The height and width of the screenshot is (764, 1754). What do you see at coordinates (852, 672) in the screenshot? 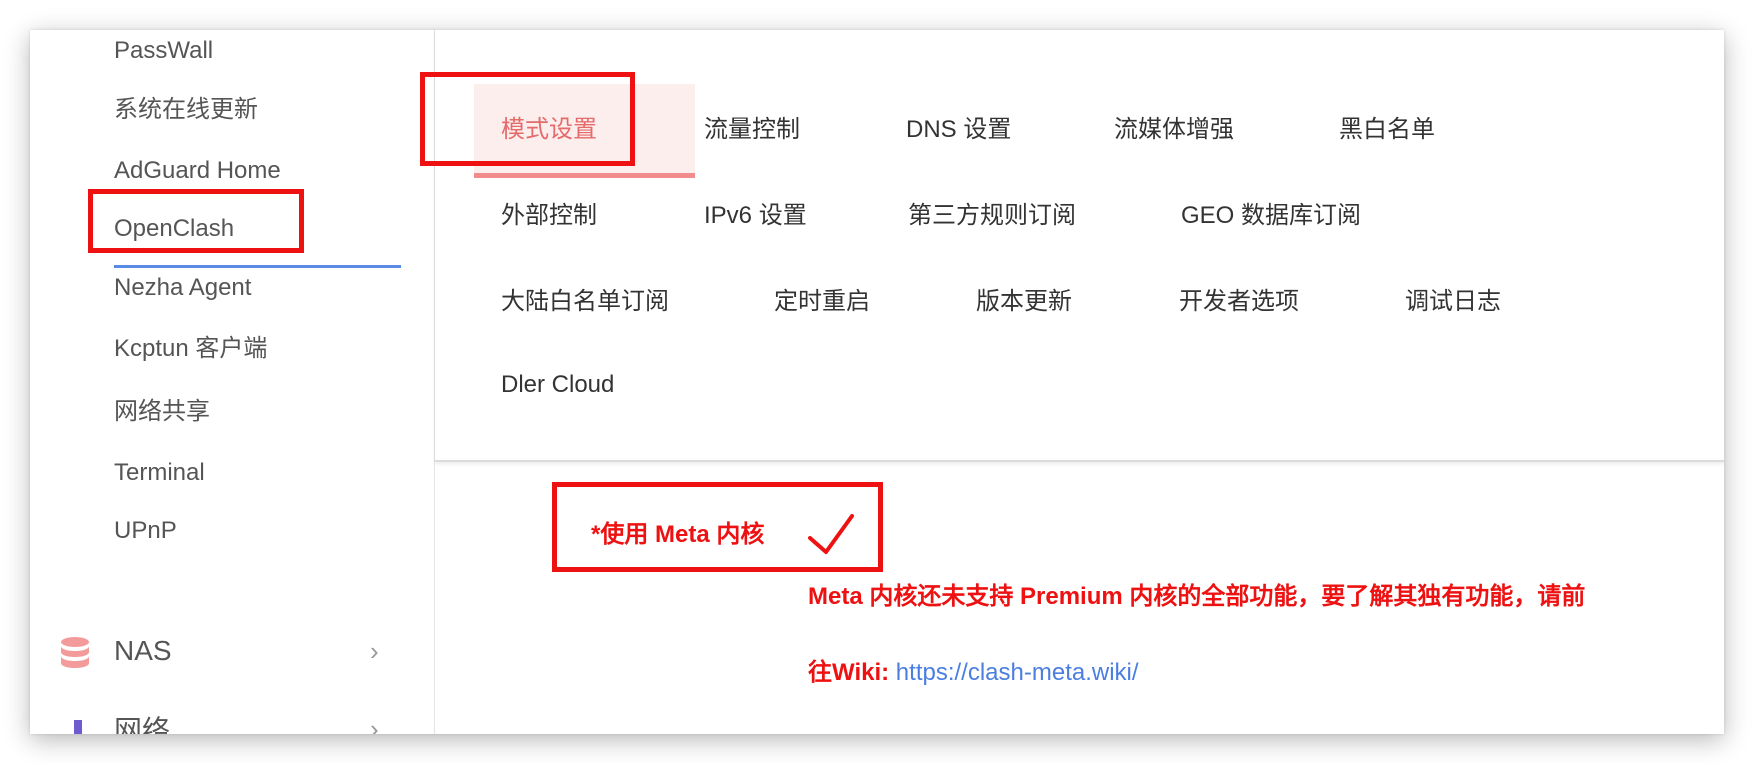
I see `wiki-prefix: 往Wiki:` at bounding box center [852, 672].